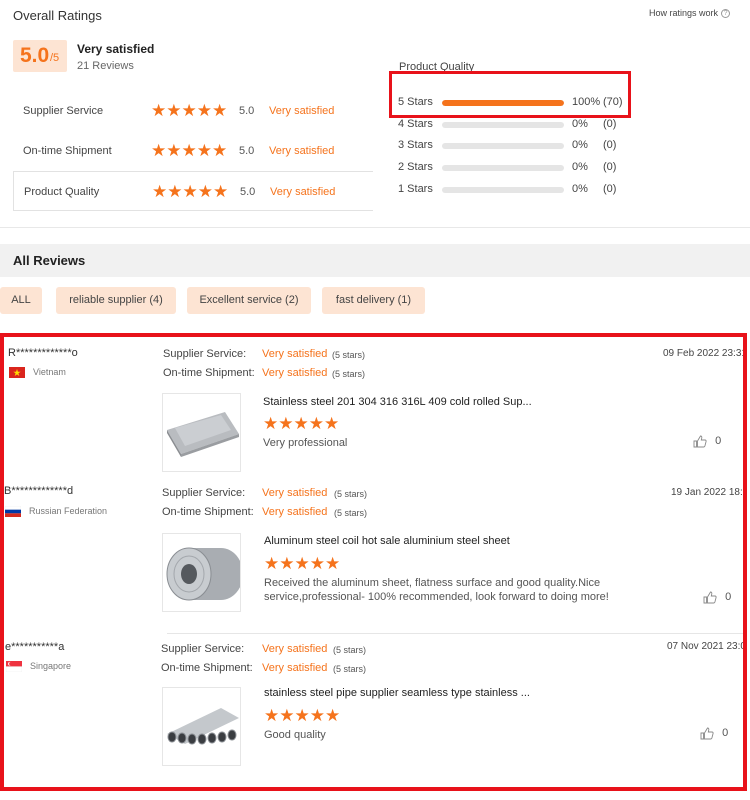  Describe the element at coordinates (295, 735) in the screenshot. I see `review-comment: Good quality` at that location.